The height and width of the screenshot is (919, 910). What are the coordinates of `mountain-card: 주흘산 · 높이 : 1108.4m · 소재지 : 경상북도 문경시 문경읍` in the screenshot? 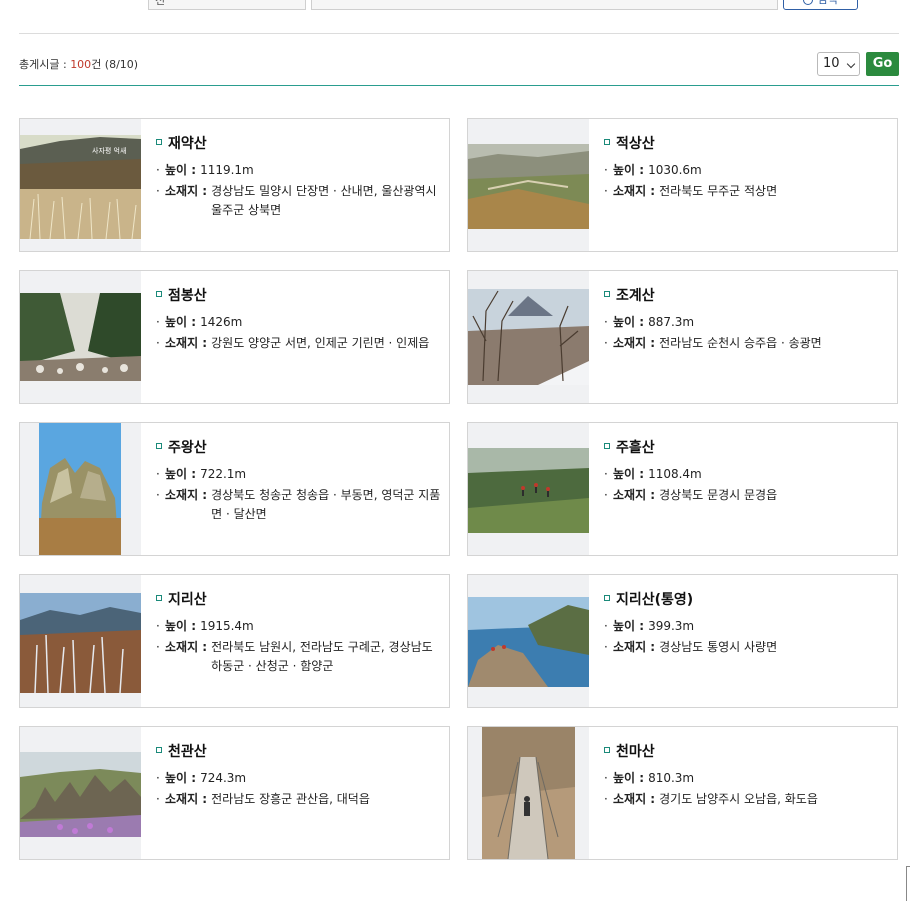 It's located at (682, 489).